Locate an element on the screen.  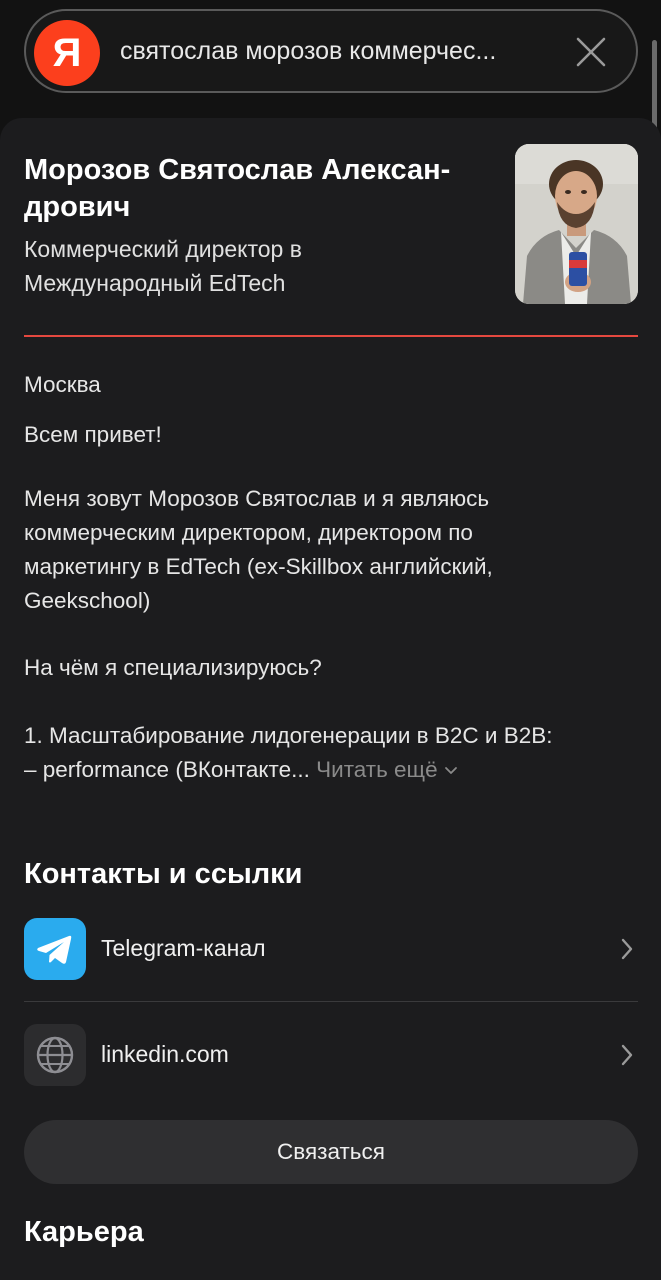
specialization-line: – performance (ВКонтакте... Читать ещё is located at coordinates (329, 770).